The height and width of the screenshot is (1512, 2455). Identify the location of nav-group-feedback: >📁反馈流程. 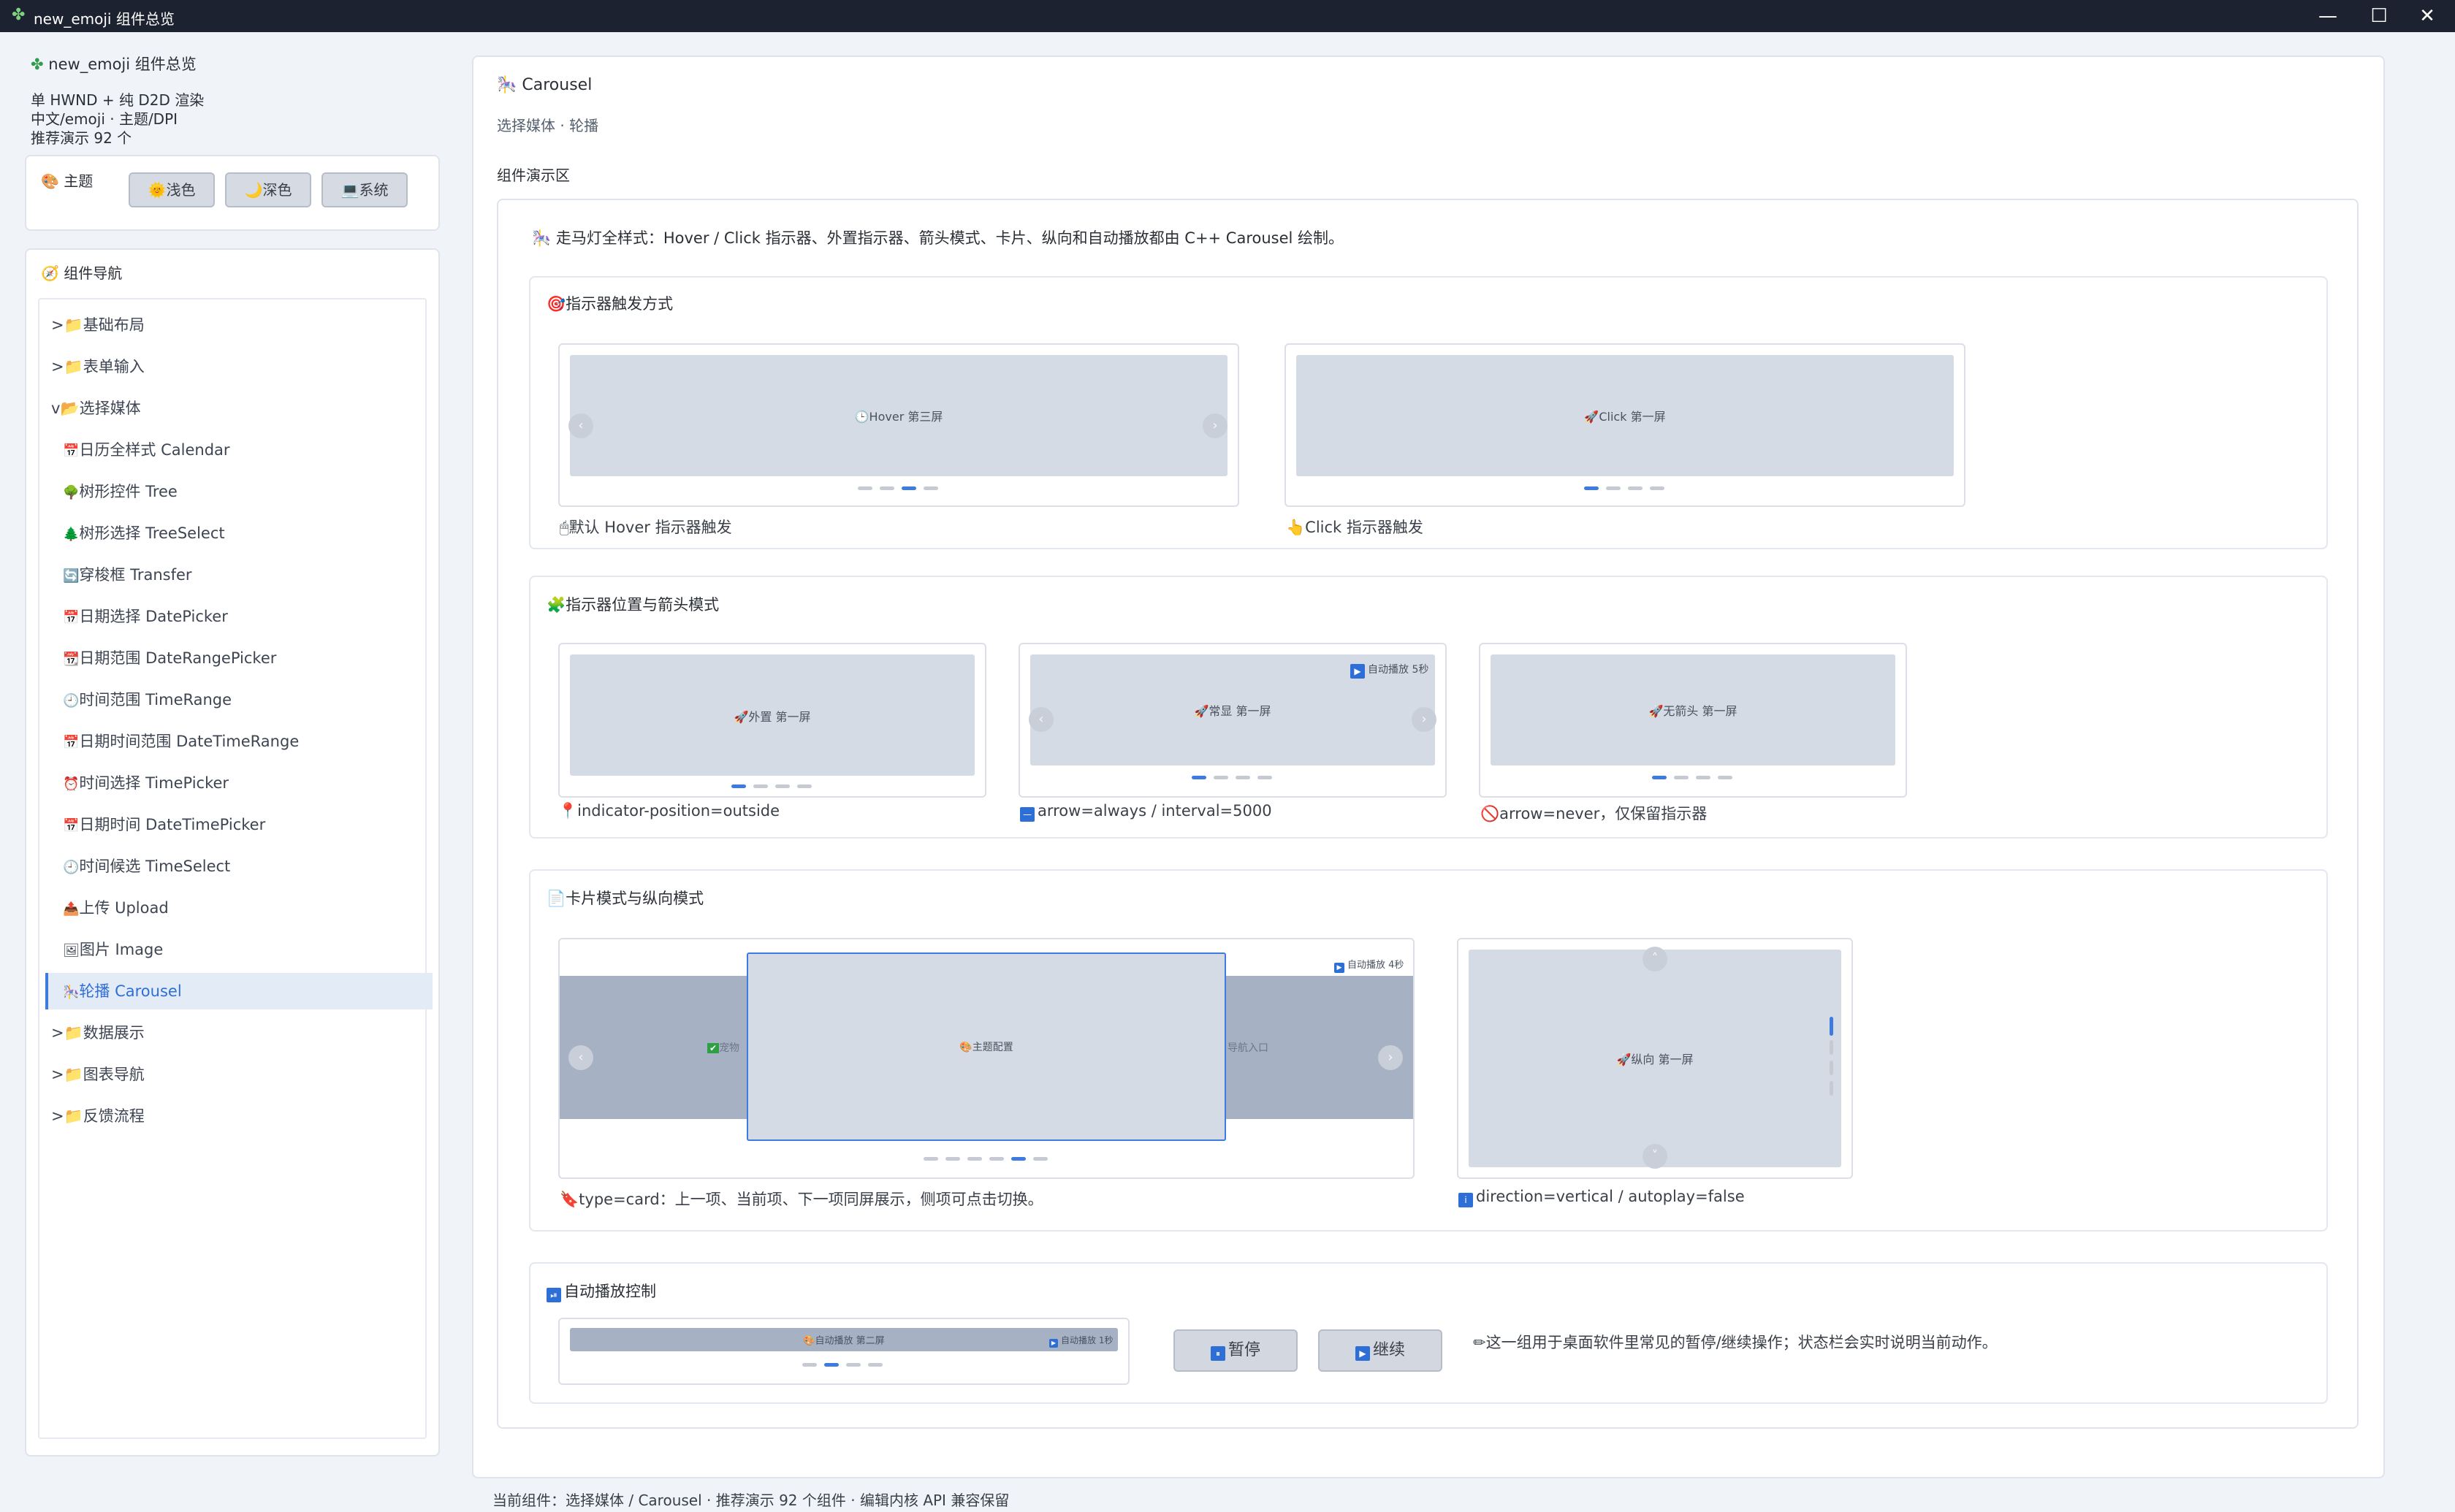
(98, 1116).